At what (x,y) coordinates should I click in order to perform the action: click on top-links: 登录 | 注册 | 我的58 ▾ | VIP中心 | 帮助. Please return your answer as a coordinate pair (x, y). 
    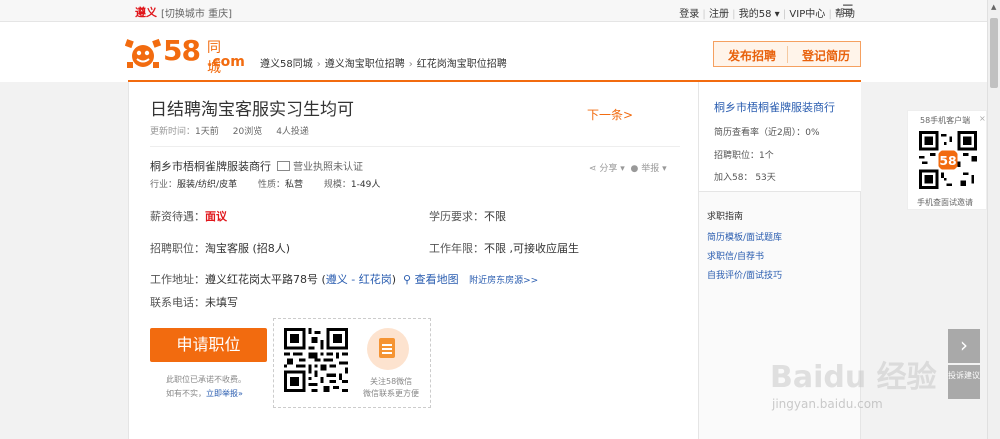
    Looking at the image, I should click on (767, 14).